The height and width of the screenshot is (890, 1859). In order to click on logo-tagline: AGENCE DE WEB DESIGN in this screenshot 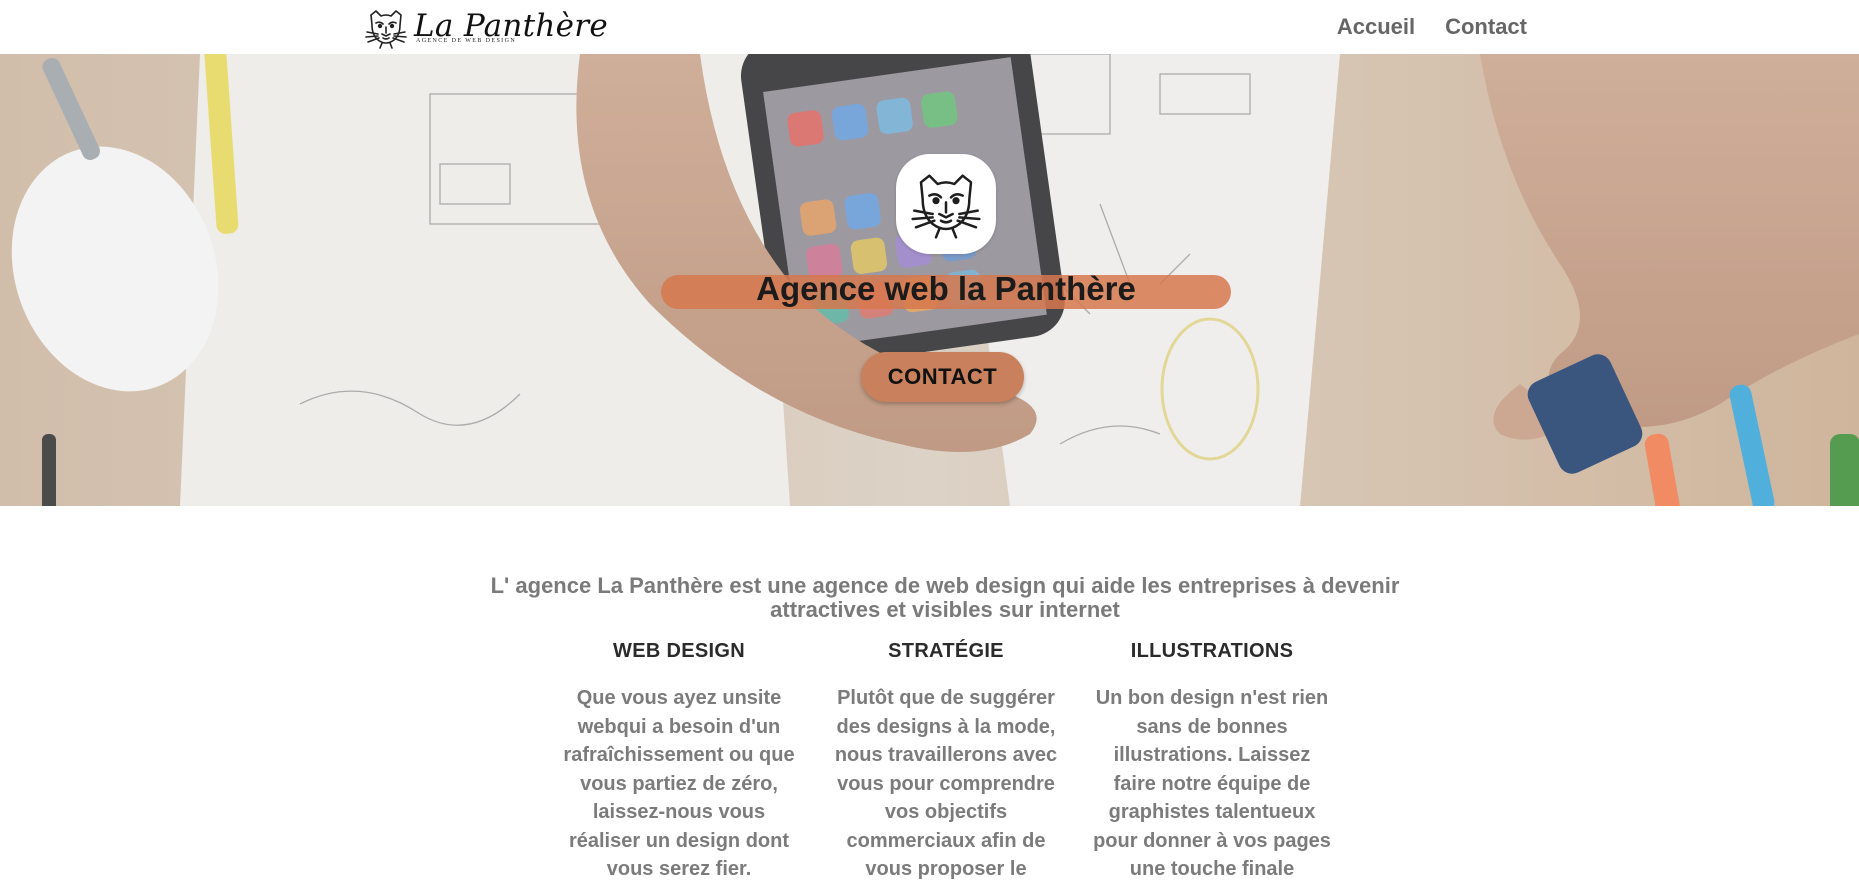, I will do `click(466, 41)`.